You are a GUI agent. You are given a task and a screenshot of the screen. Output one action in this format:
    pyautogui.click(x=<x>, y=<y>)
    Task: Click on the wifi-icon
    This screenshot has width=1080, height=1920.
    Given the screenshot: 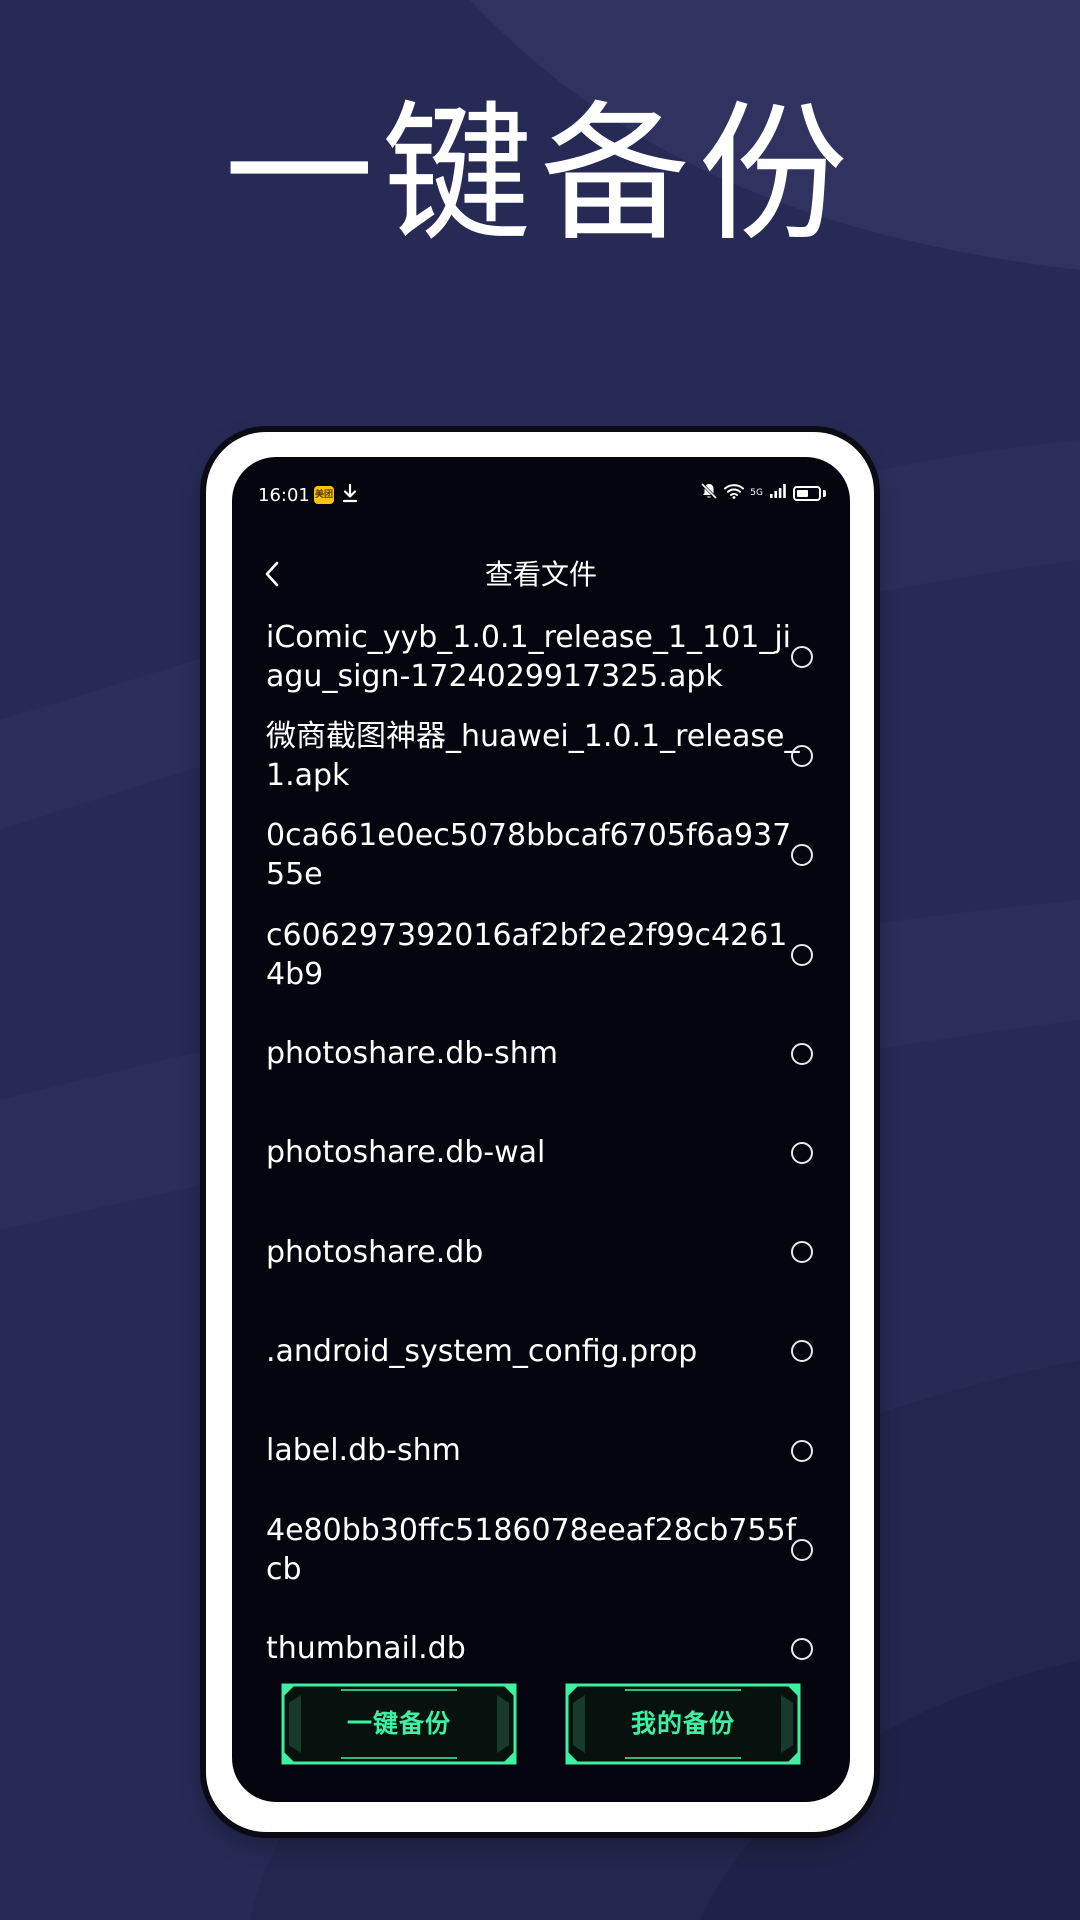 What is the action you would take?
    pyautogui.click(x=734, y=493)
    